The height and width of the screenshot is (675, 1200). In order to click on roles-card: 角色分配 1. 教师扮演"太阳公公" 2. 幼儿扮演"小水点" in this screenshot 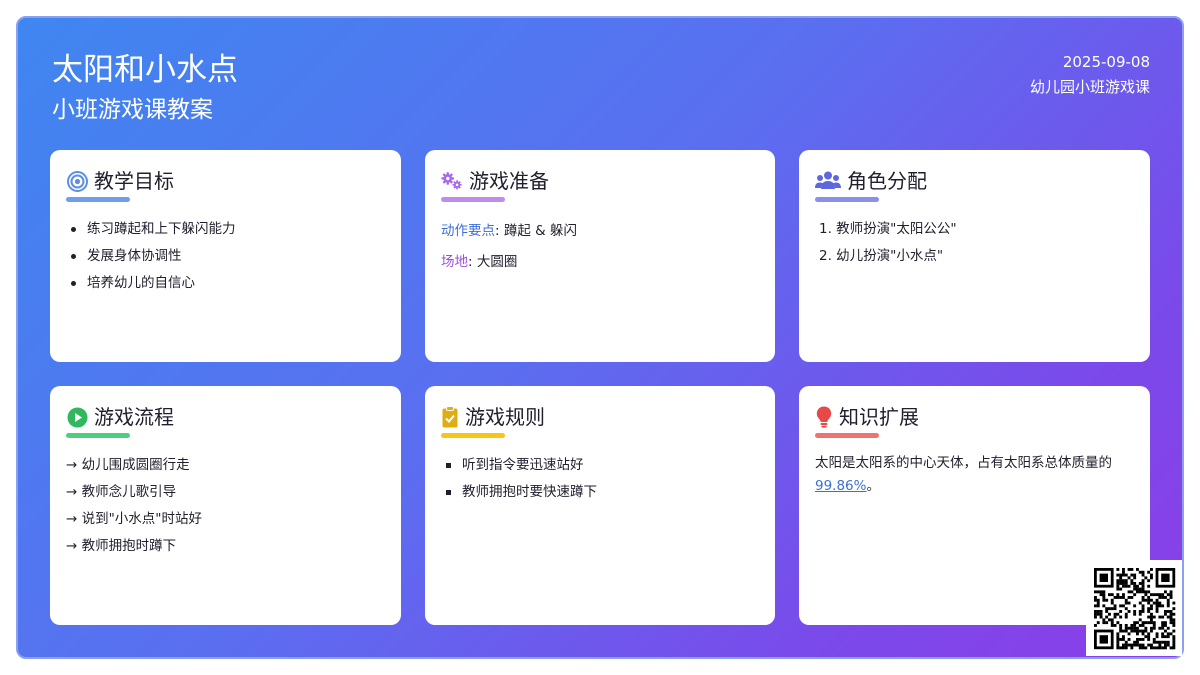, I will do `click(974, 256)`.